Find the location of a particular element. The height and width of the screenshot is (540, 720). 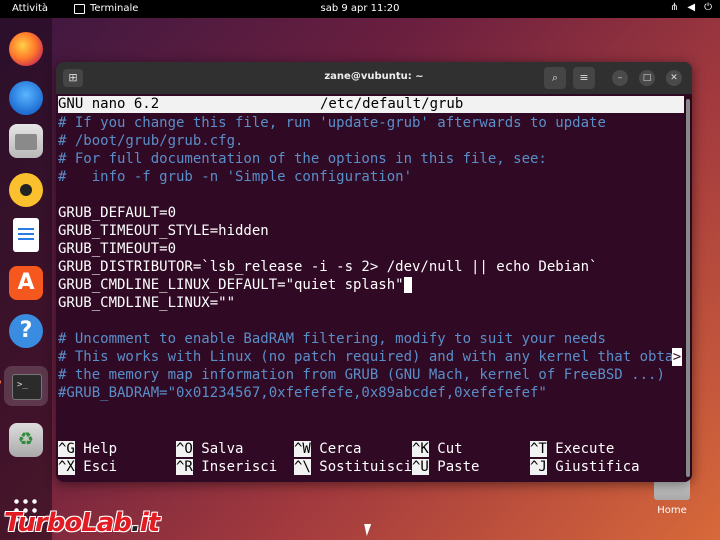

shortcut-key: ^R is located at coordinates (184, 467).